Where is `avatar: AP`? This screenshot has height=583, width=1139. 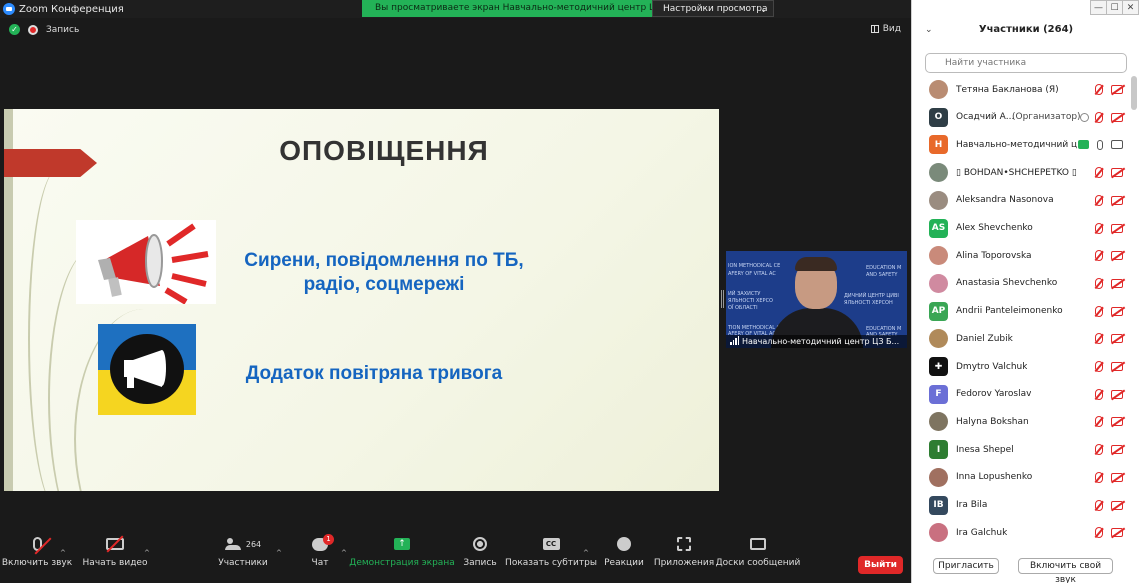 avatar: AP is located at coordinates (938, 311).